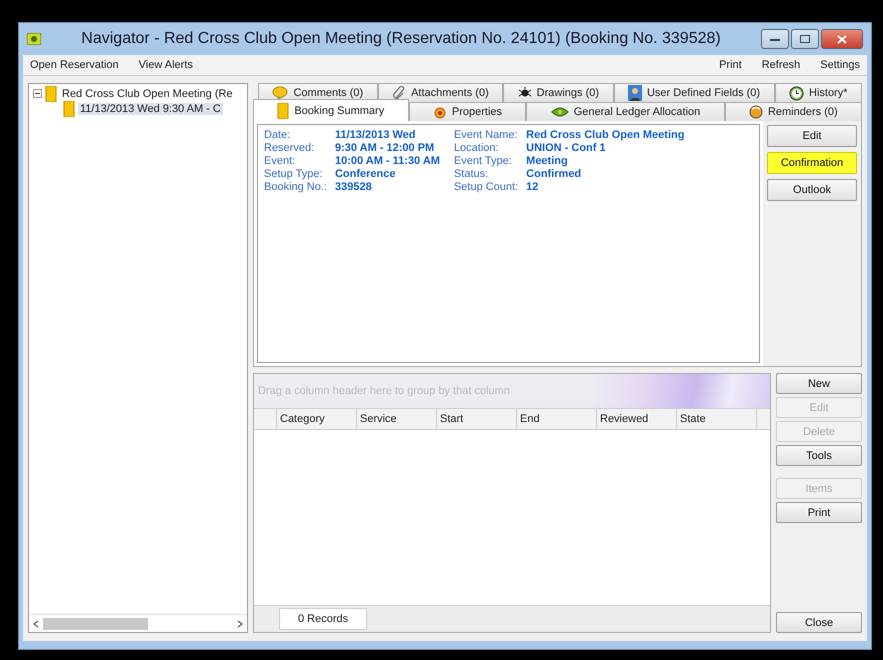 Image resolution: width=883 pixels, height=660 pixels. Describe the element at coordinates (353, 187) in the screenshot. I see `field-value: 339528` at that location.